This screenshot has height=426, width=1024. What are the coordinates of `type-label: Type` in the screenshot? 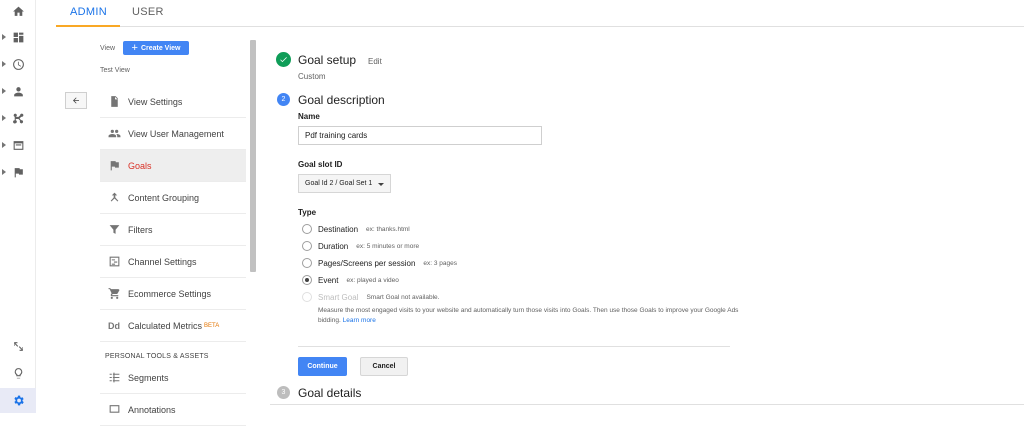 It's located at (307, 212).